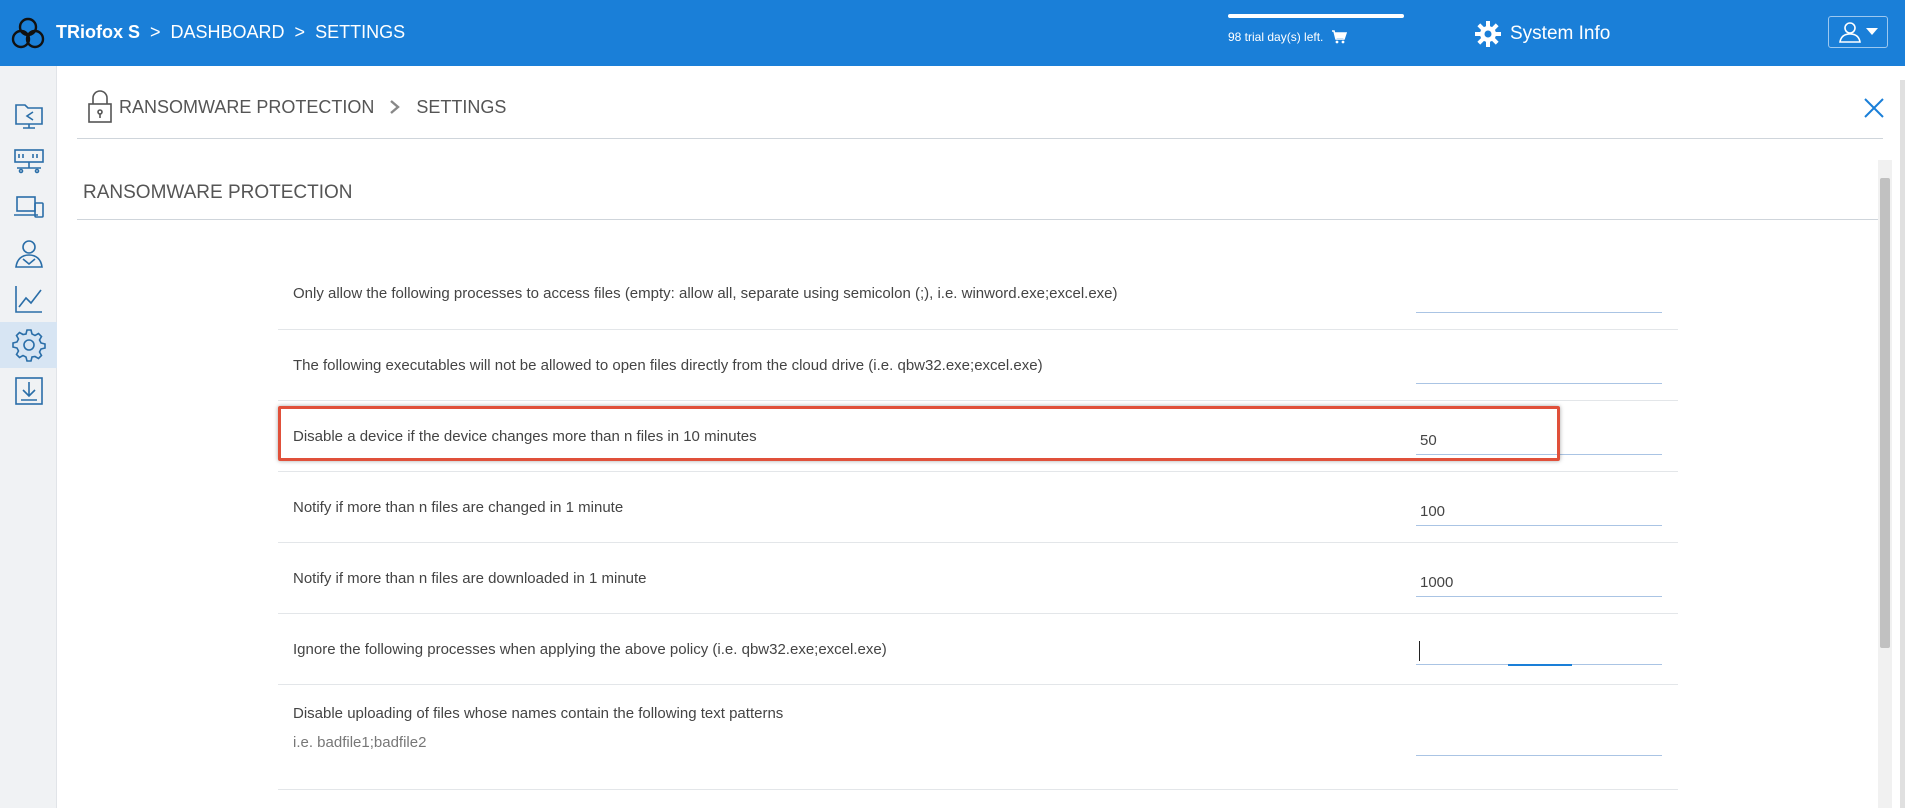  I want to click on users-icon, so click(28, 254).